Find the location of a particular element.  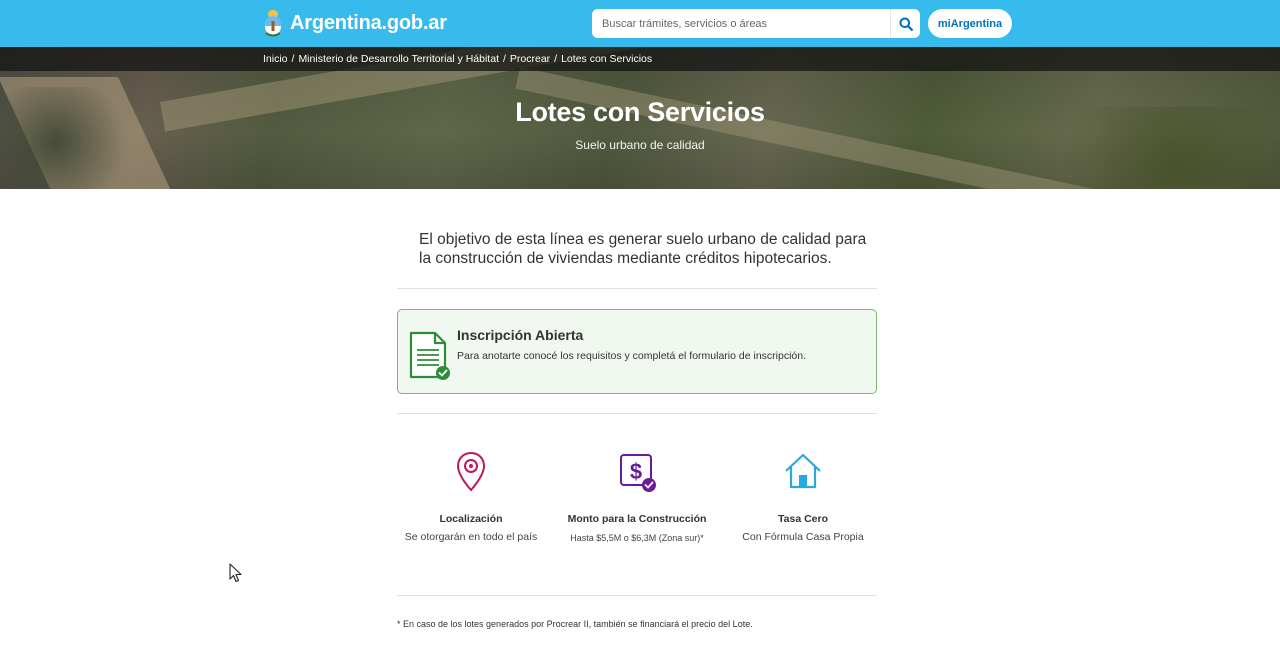

top-header: Argentina.gob.ar miArgentina is located at coordinates (640, 23).